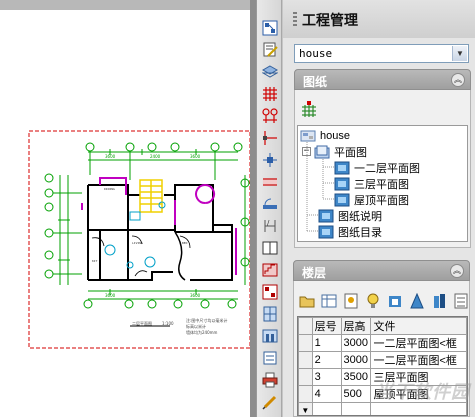 This screenshot has width=475, height=417. I want to click on table-row: 1 3000 一二层平面图<框, so click(382, 343).